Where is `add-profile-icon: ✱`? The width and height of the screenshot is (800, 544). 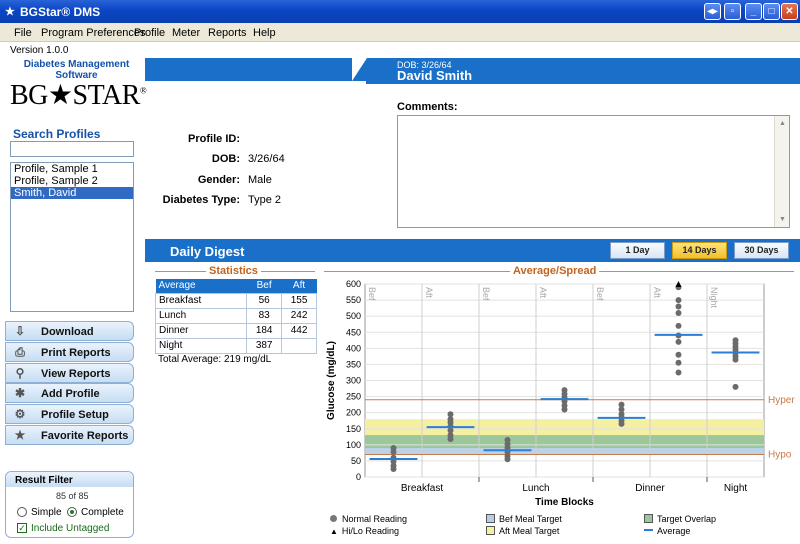
add-profile-icon: ✱ is located at coordinates (20, 393).